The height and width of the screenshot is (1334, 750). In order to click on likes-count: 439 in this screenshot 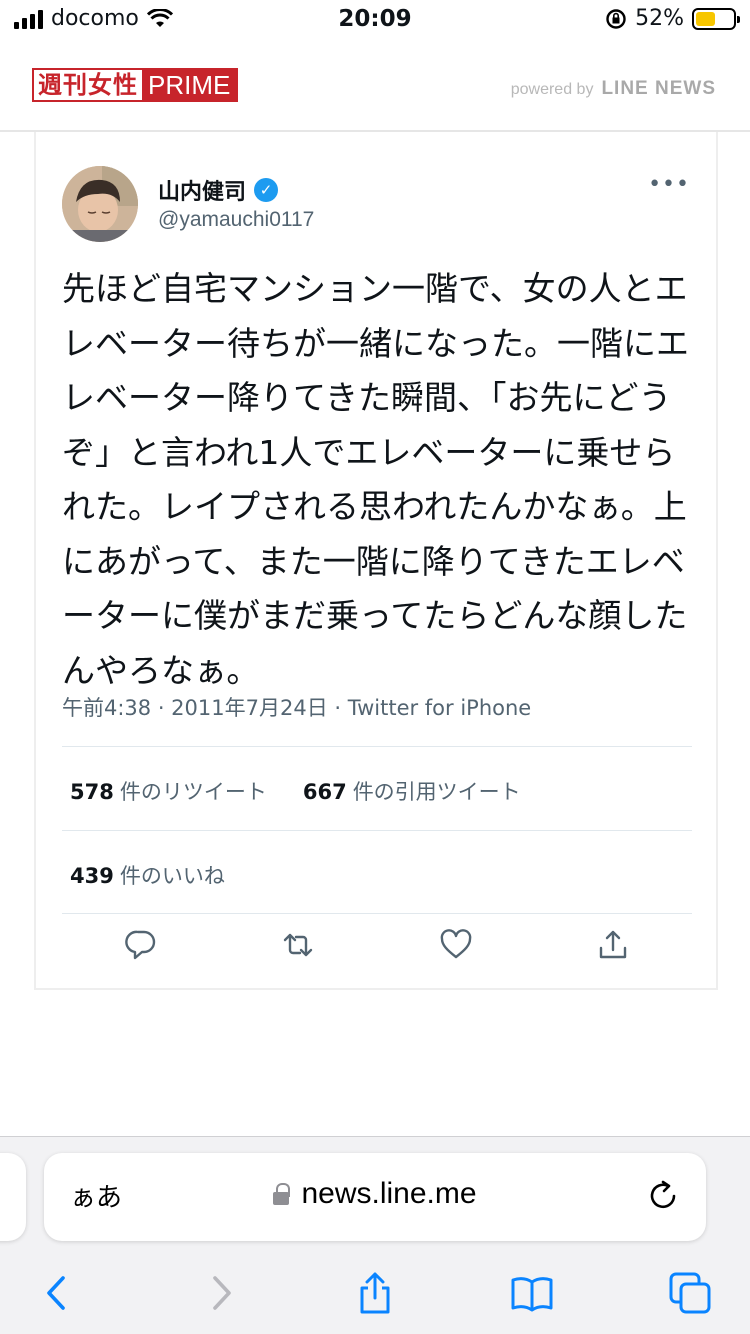, I will do `click(92, 876)`.